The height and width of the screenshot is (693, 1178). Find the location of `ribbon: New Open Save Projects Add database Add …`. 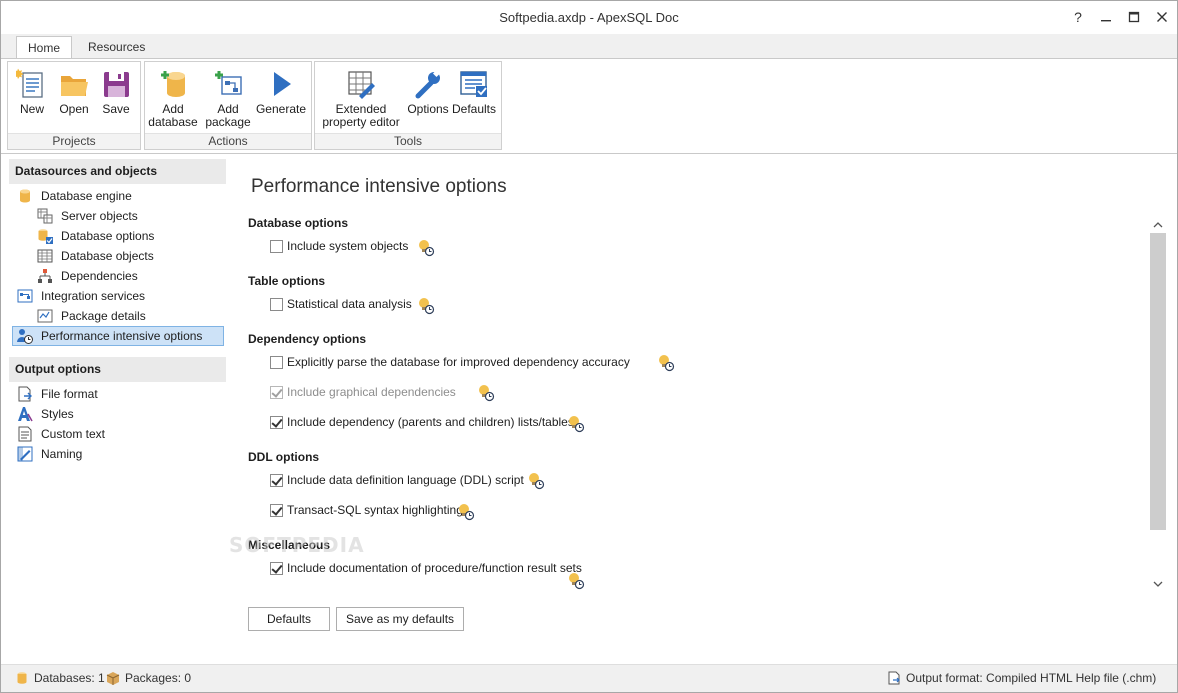

ribbon: New Open Save Projects Add database Add … is located at coordinates (589, 106).